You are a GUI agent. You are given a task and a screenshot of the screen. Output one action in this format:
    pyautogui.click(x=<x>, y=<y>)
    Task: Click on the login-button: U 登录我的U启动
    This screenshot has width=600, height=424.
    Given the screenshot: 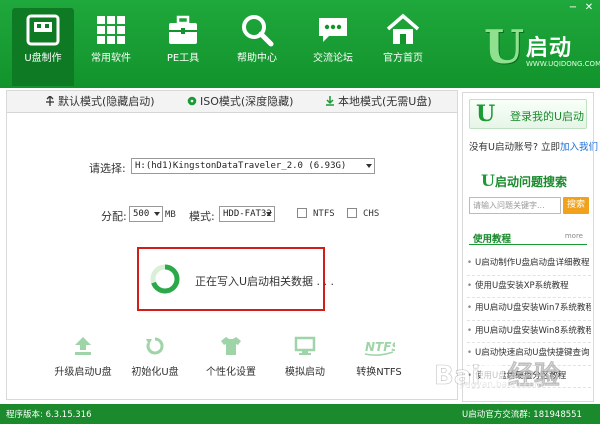 What is the action you would take?
    pyautogui.click(x=528, y=114)
    